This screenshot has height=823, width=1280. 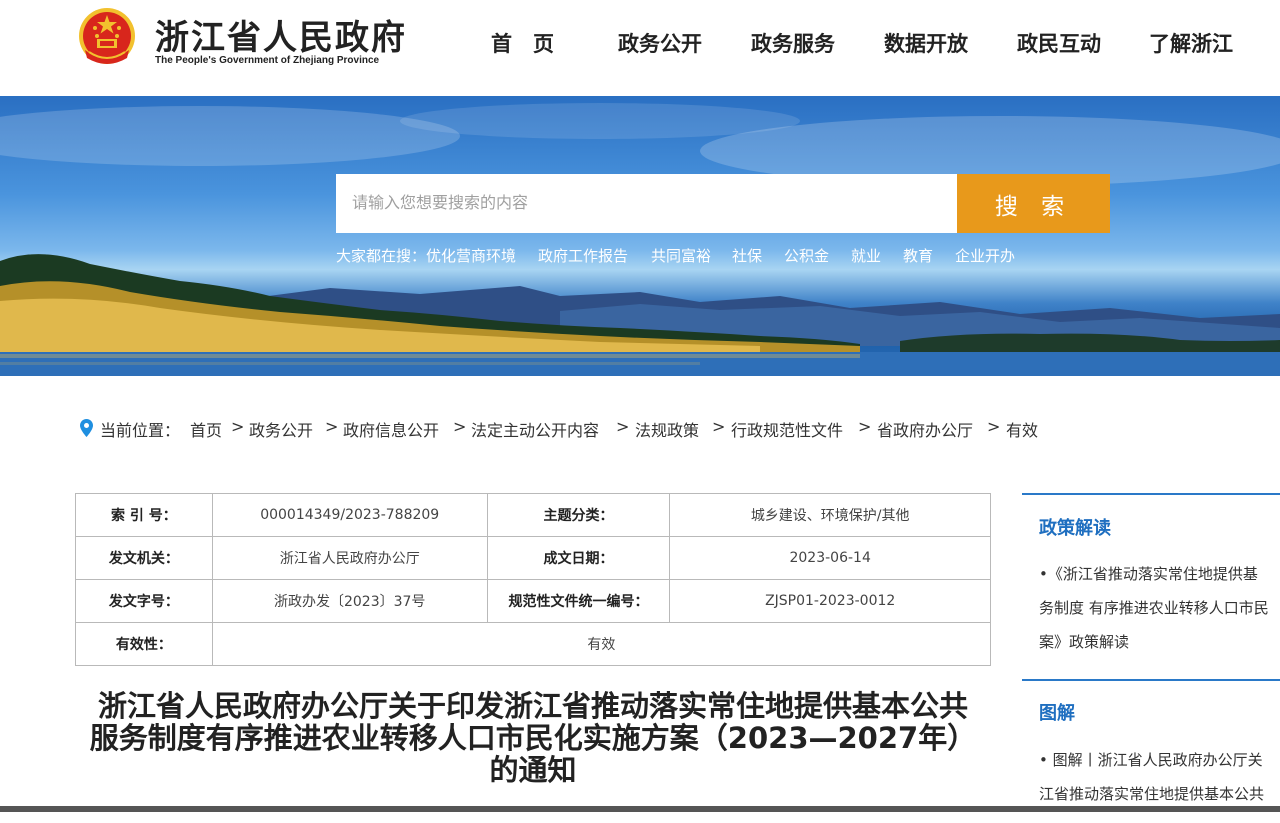 I want to click on hot-search-link: 公积金, so click(x=806, y=255).